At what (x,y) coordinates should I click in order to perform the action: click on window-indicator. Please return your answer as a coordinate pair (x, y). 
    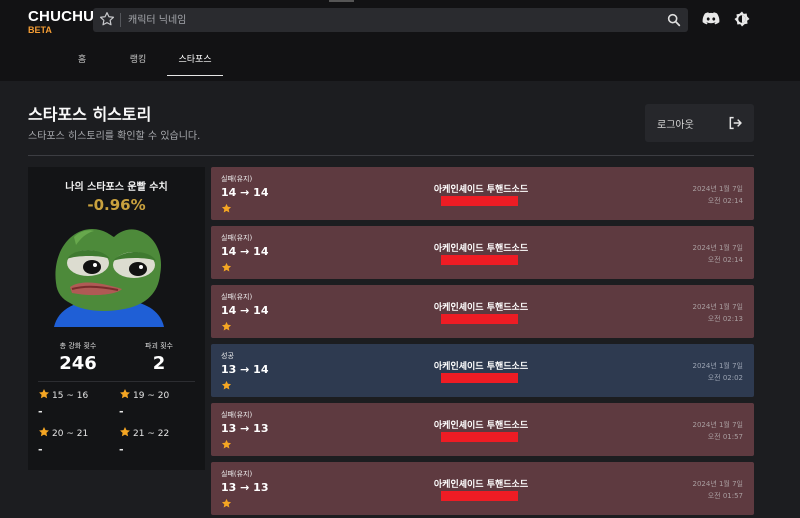
    Looking at the image, I should click on (341, 1).